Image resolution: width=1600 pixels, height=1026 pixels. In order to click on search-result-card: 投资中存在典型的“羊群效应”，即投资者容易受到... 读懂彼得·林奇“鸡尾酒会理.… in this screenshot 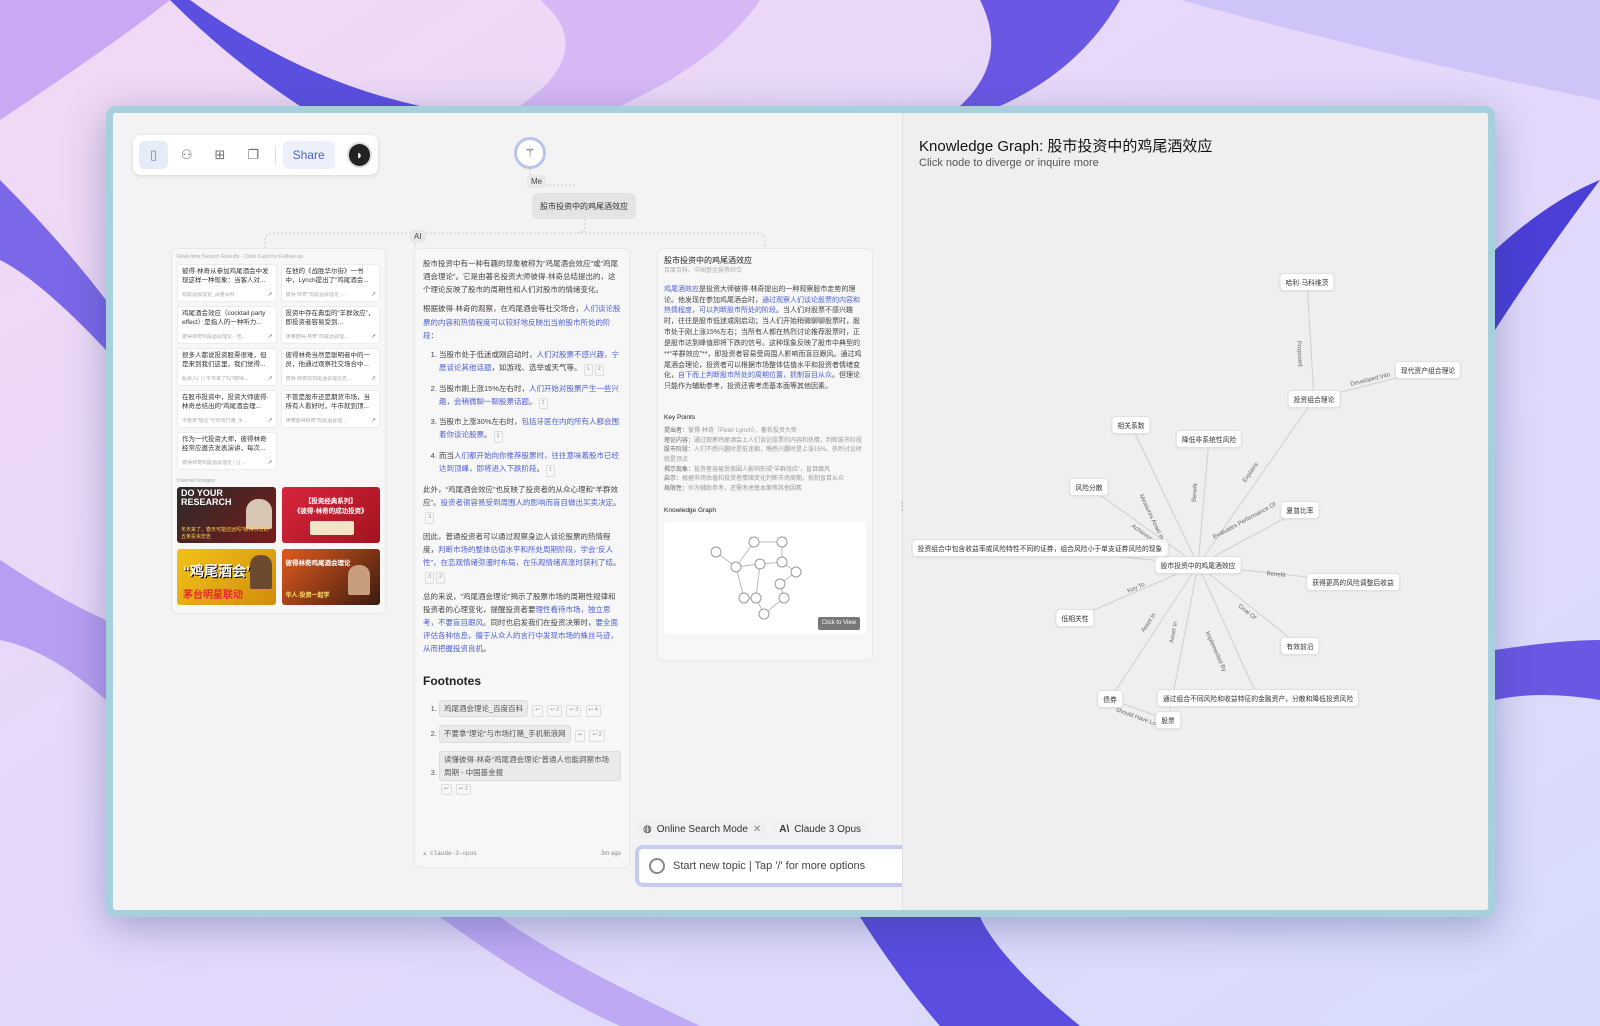, I will do `click(330, 325)`.